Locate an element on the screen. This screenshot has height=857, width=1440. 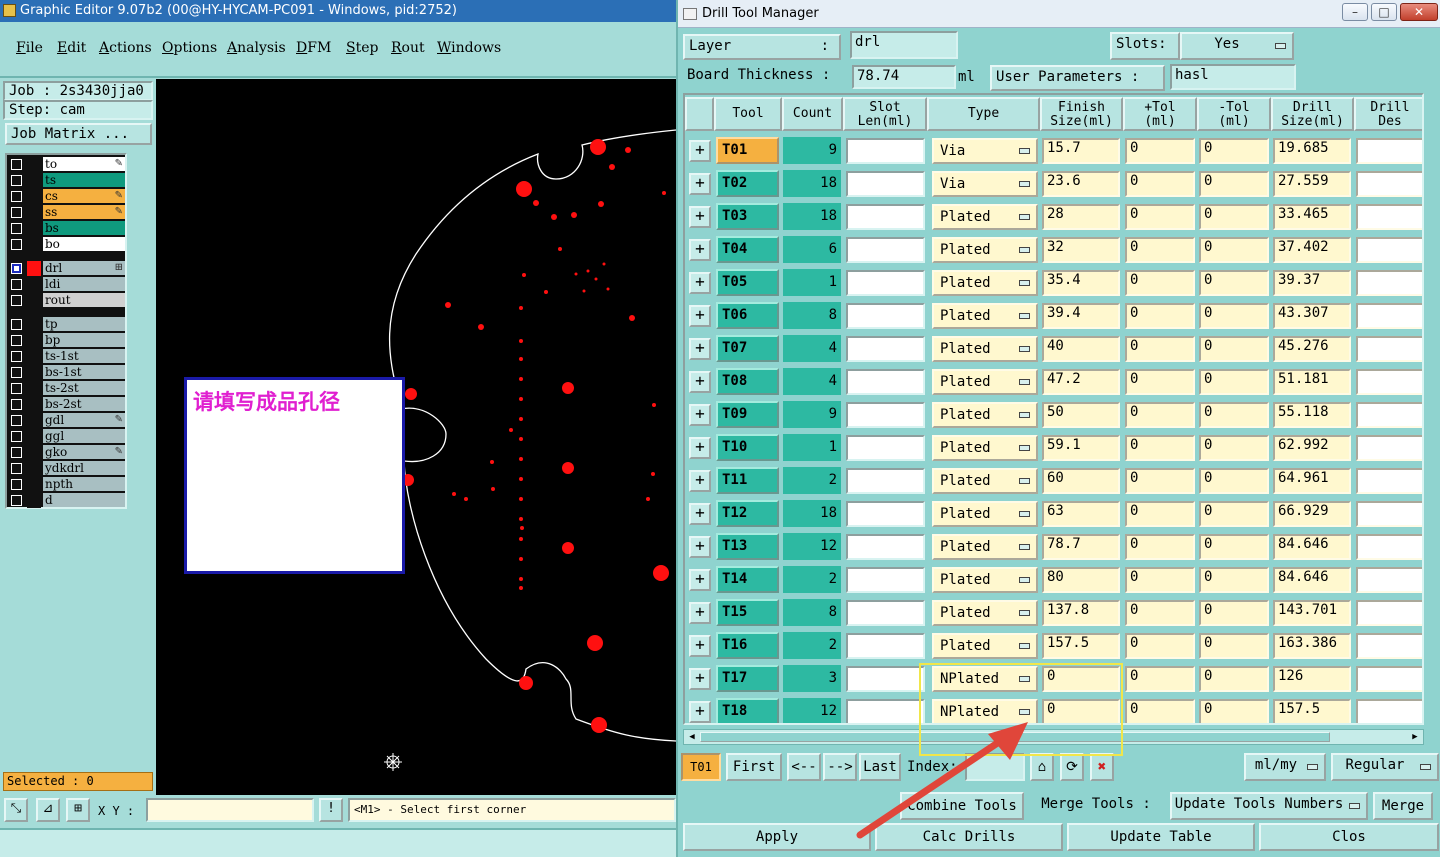
layer-row: gdl ✎ is located at coordinates (66, 420).